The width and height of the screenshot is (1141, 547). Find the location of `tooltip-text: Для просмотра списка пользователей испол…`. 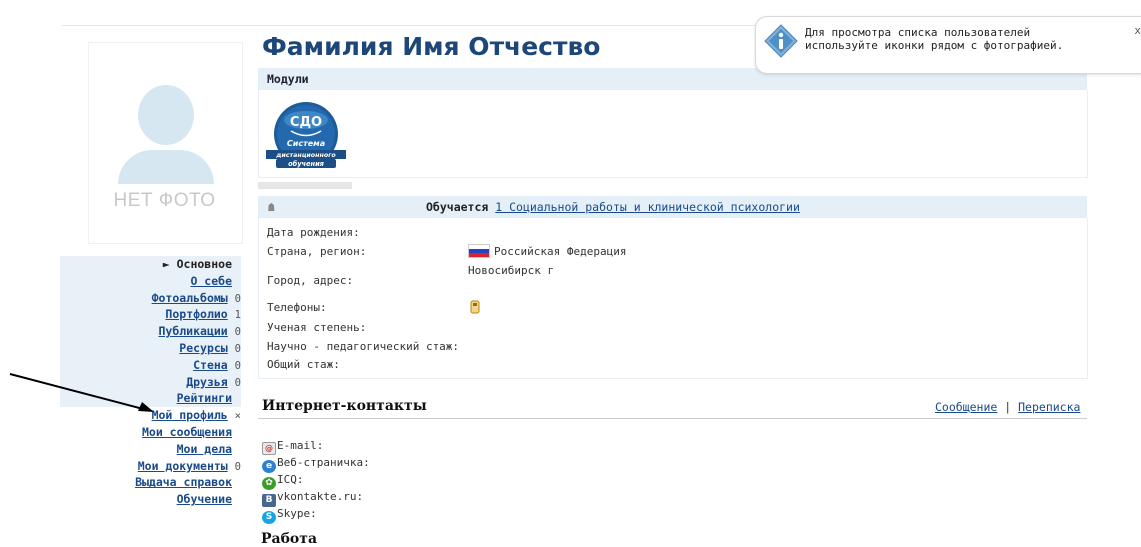

tooltip-text: Для просмотра списка пользователей испол… is located at coordinates (934, 39).